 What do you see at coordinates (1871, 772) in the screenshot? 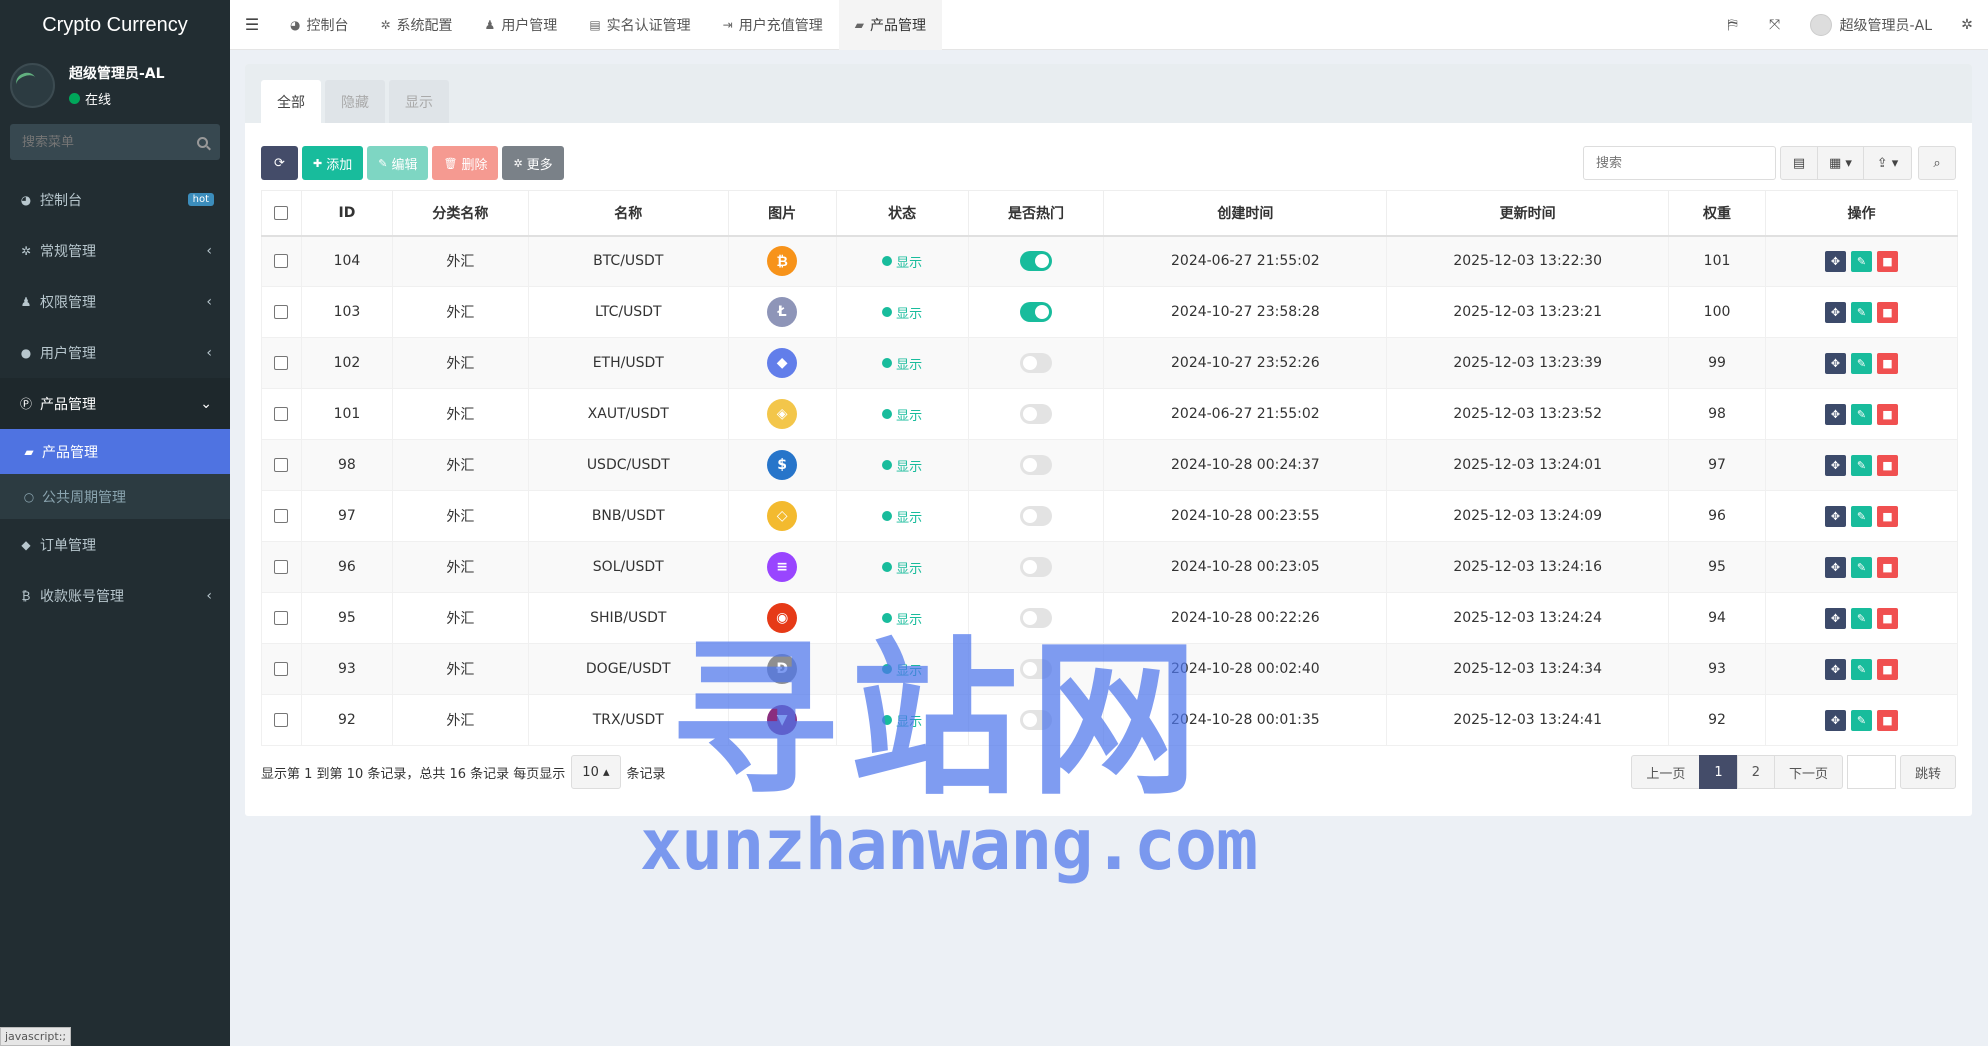
I see `jump-page-input` at bounding box center [1871, 772].